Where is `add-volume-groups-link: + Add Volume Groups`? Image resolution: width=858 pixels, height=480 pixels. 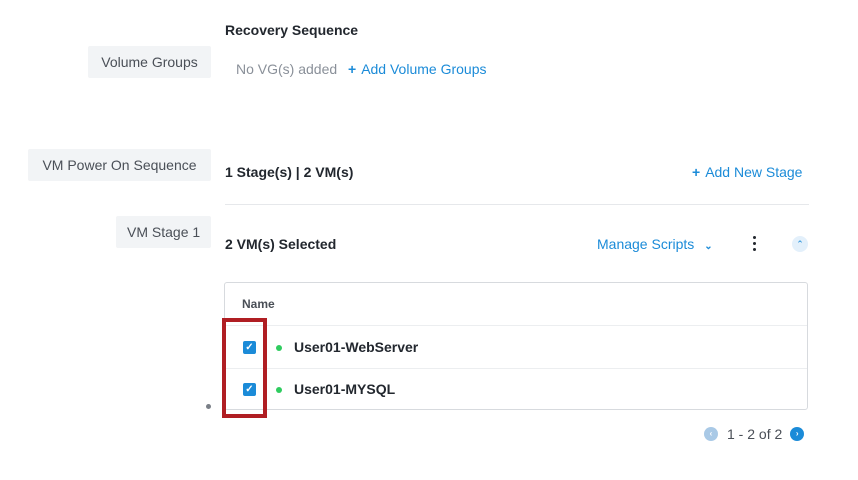 add-volume-groups-link: + Add Volume Groups is located at coordinates (417, 69).